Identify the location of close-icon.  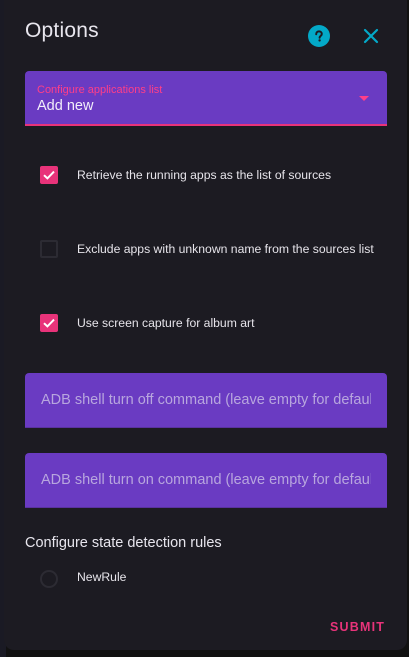
(371, 36).